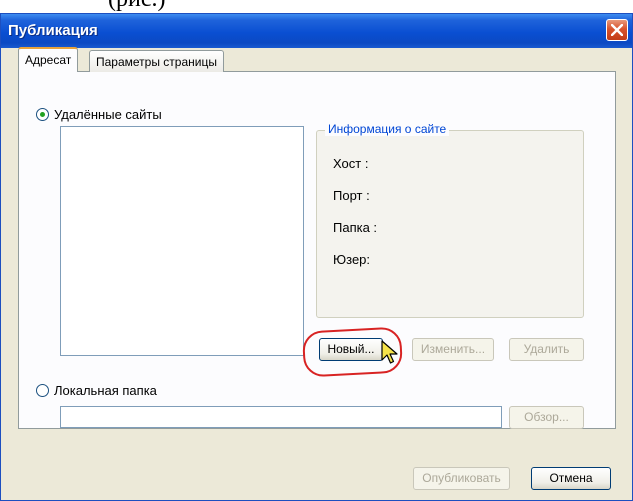 The height and width of the screenshot is (501, 633). Describe the element at coordinates (571, 478) in the screenshot. I see `cancel-button: Отмена` at that location.